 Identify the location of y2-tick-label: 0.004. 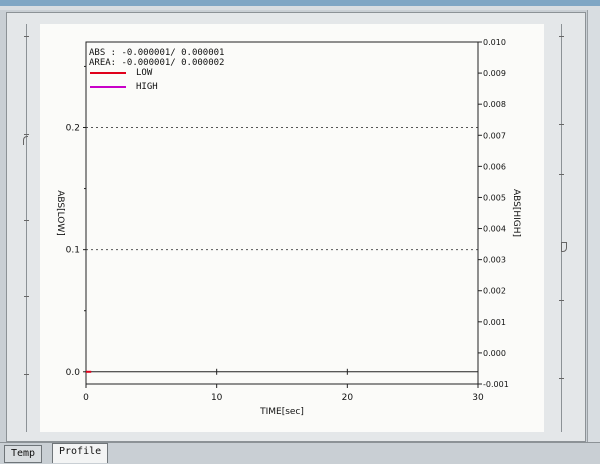
(494, 229).